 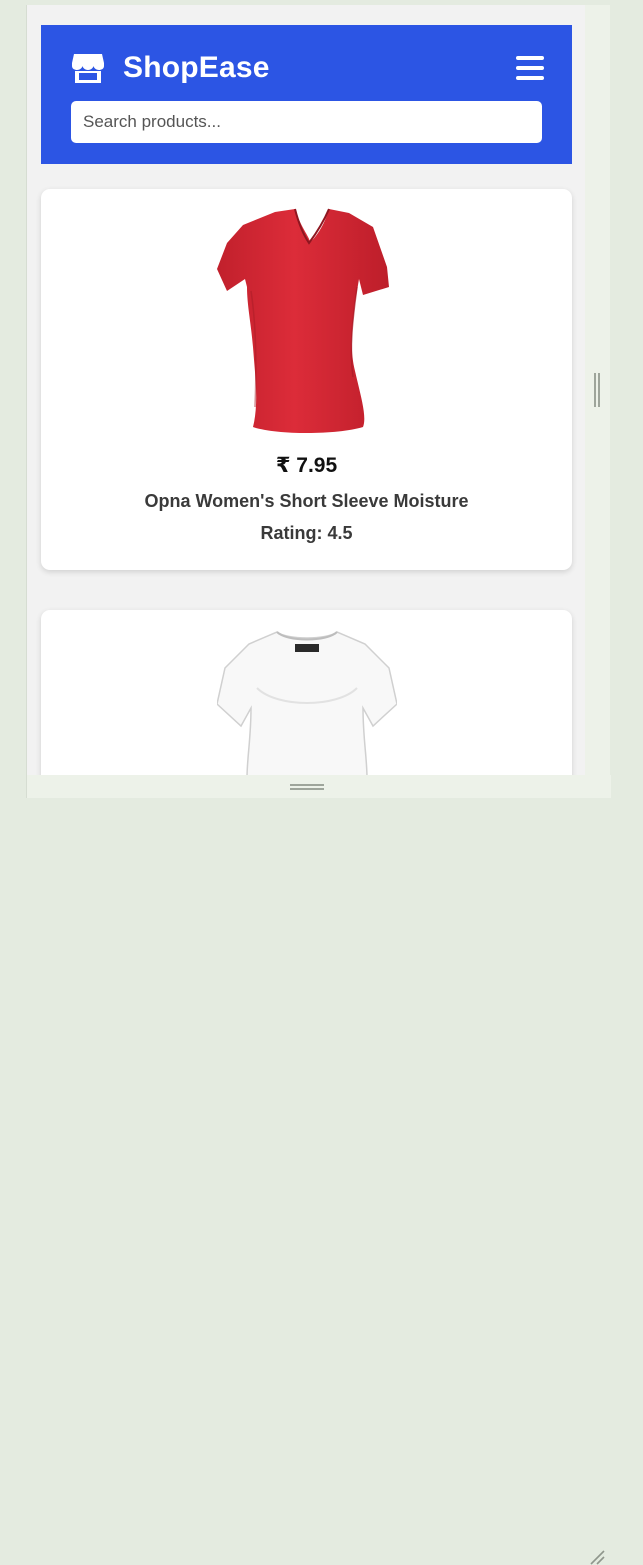 I want to click on app-header: ShopEase, so click(x=306, y=94).